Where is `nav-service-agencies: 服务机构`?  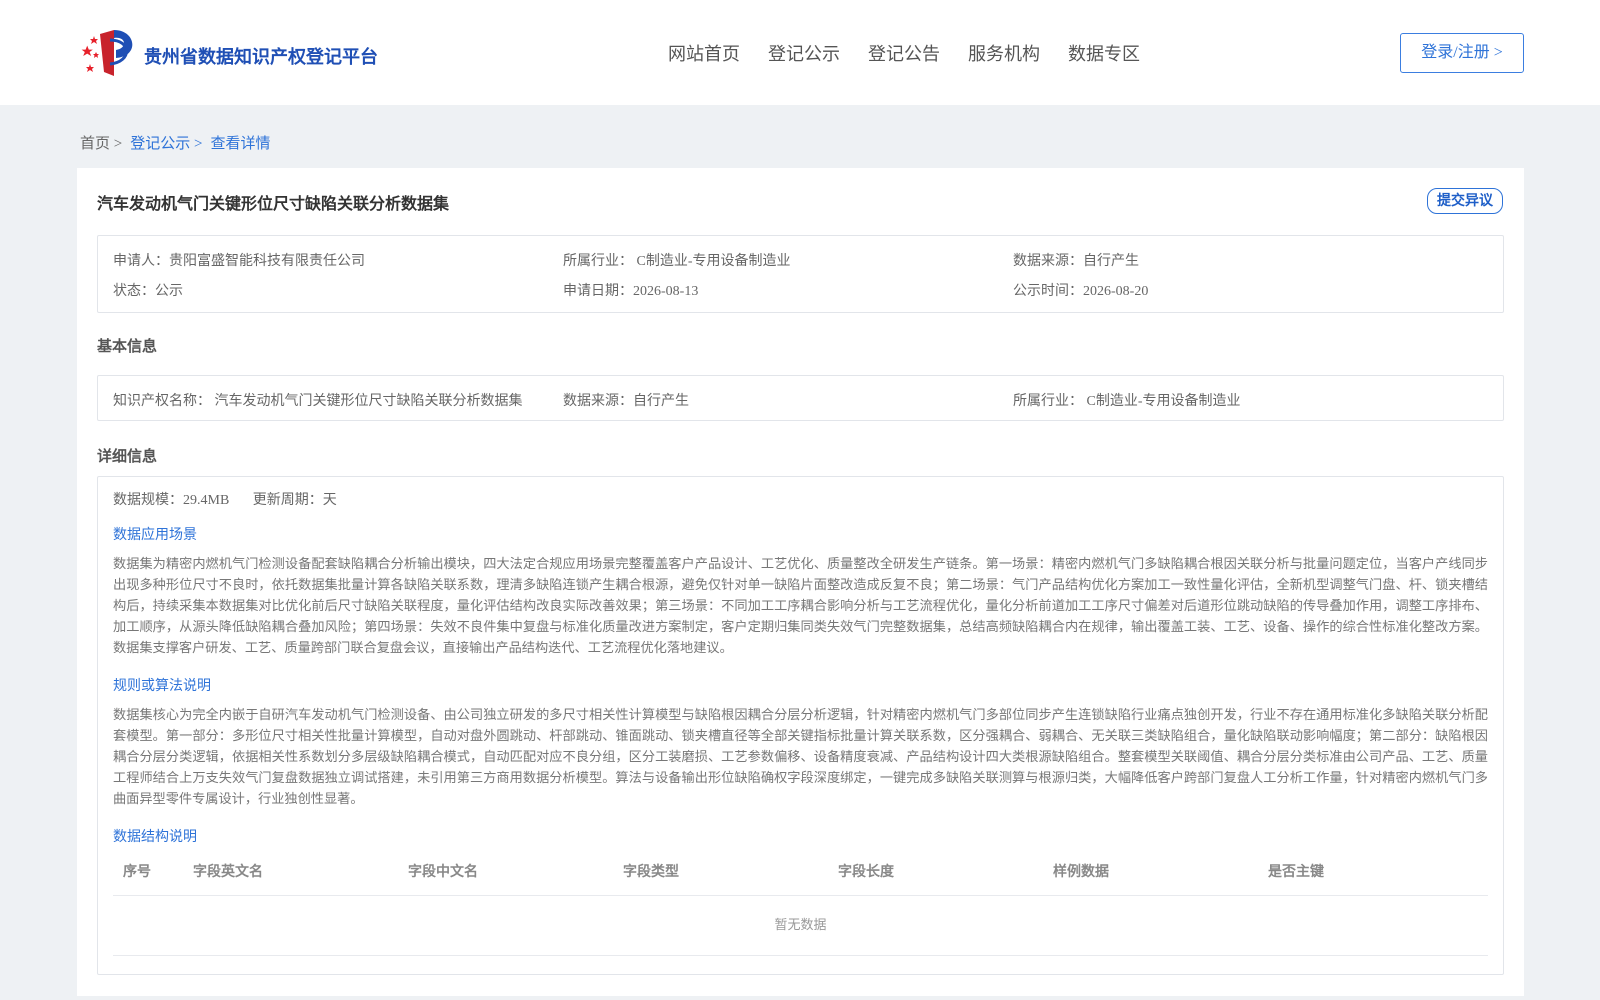
nav-service-agencies: 服务机构 is located at coordinates (1004, 53).